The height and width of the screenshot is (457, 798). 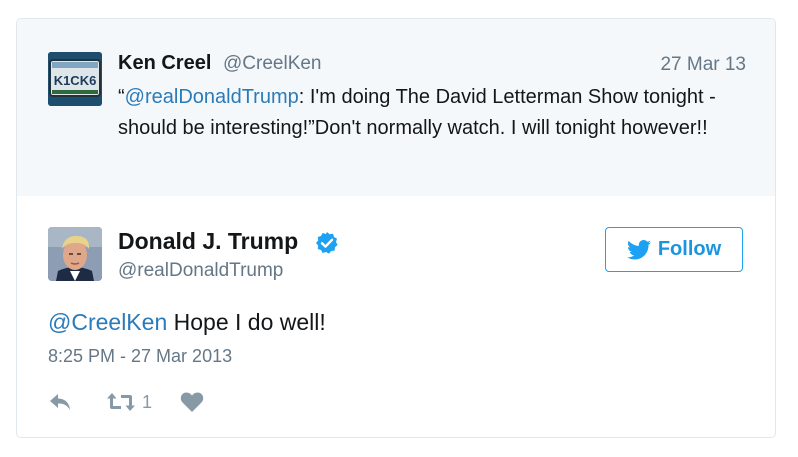 I want to click on tweet-text: @CreelKen Hope I do well!, so click(x=187, y=322).